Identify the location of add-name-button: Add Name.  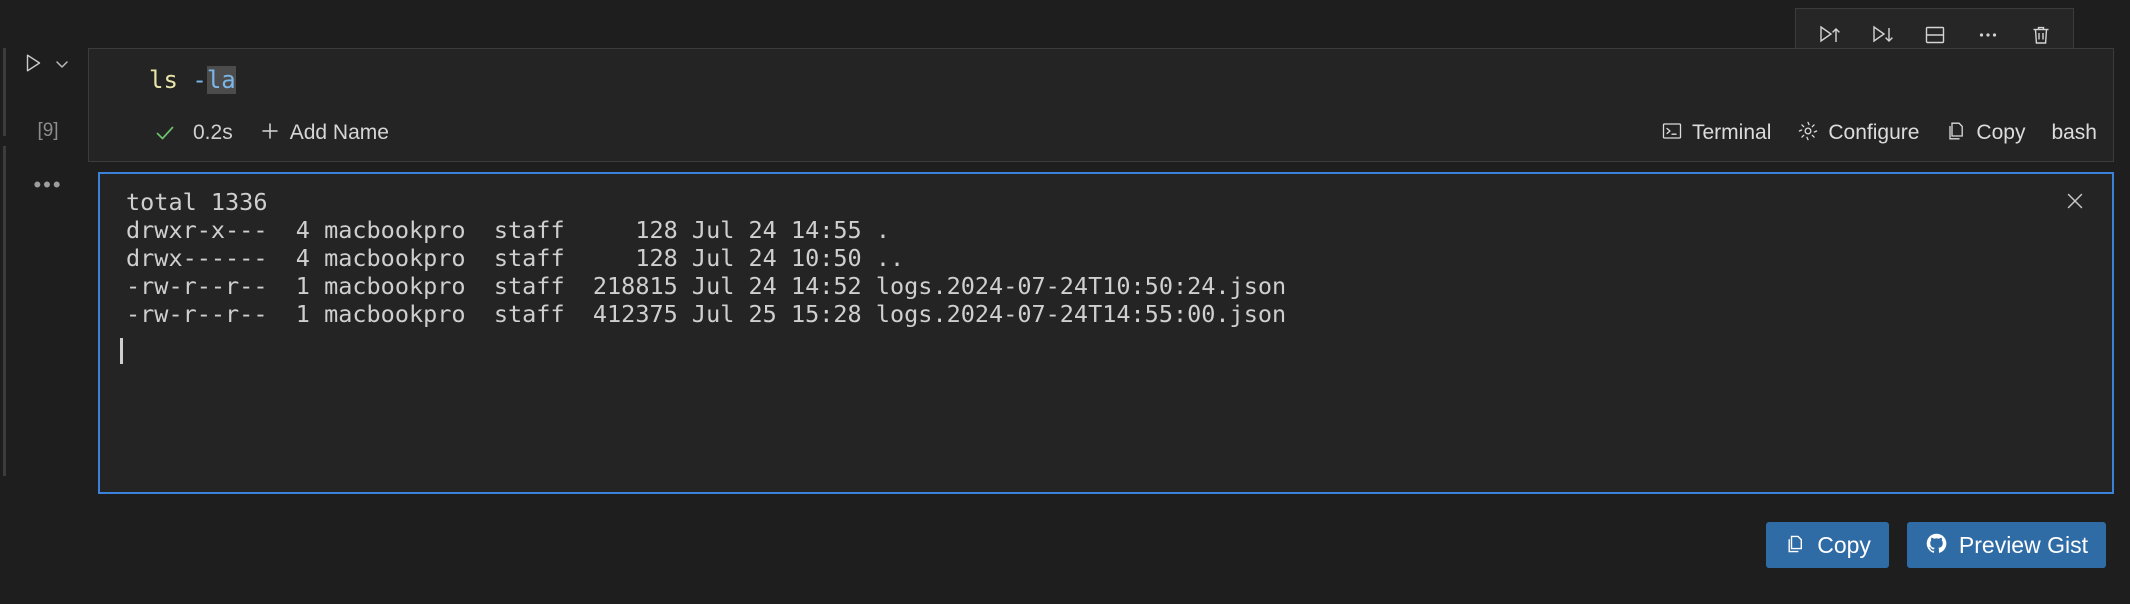
(324, 133).